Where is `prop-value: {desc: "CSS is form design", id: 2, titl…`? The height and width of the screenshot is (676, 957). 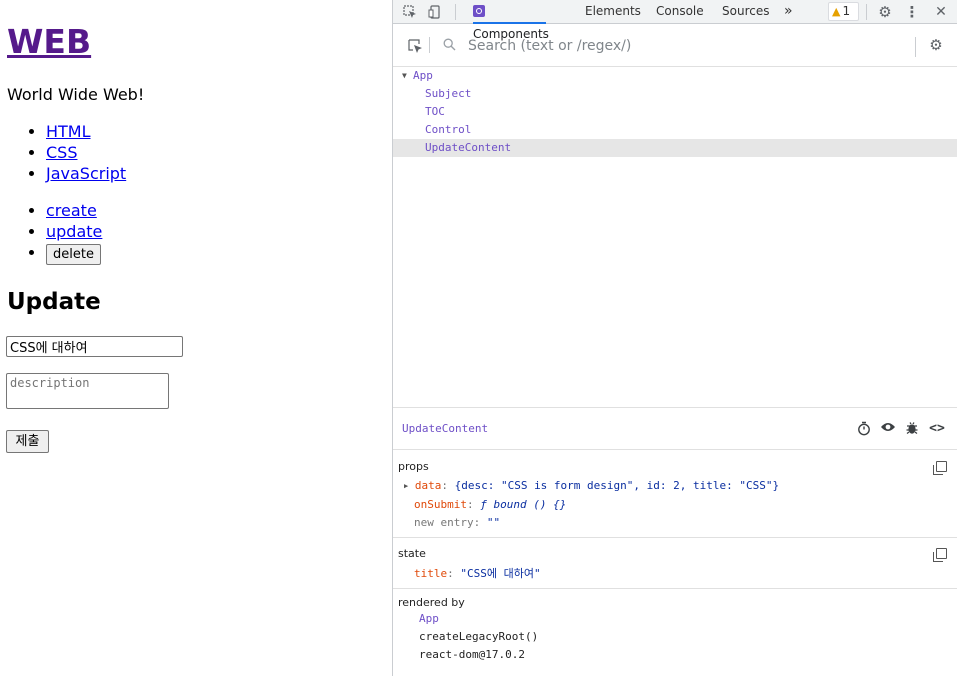 prop-value: {desc: "CSS is form design", id: 2, titl… is located at coordinates (617, 485).